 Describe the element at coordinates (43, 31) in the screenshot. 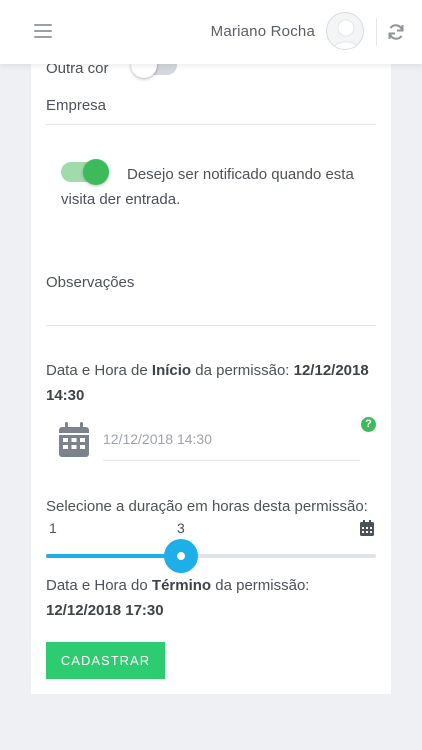

I see `hamburger-menu-icon` at that location.